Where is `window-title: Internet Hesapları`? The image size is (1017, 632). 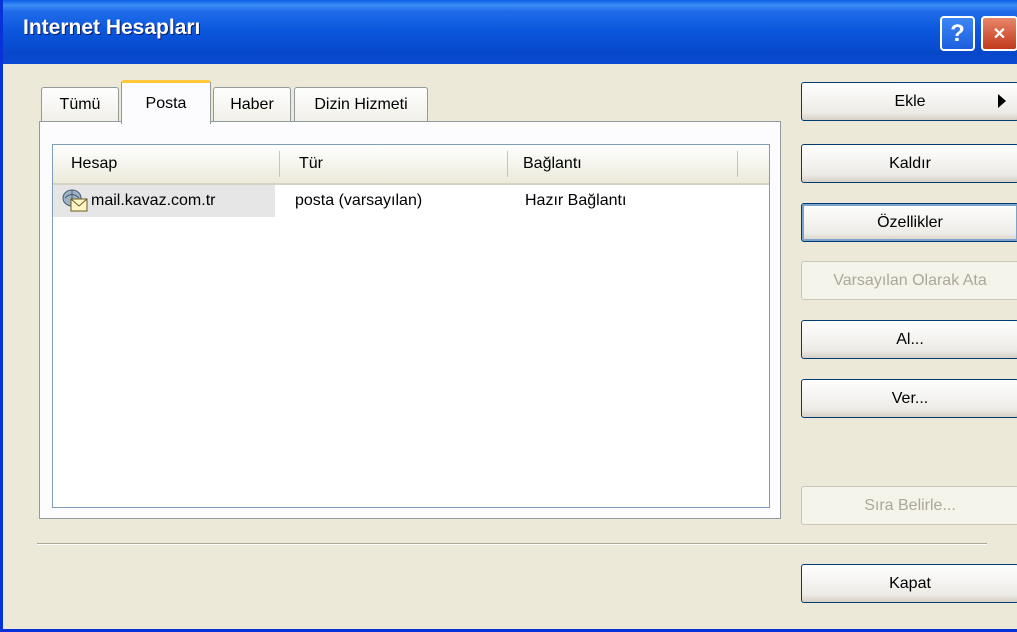
window-title: Internet Hesapları is located at coordinates (112, 27).